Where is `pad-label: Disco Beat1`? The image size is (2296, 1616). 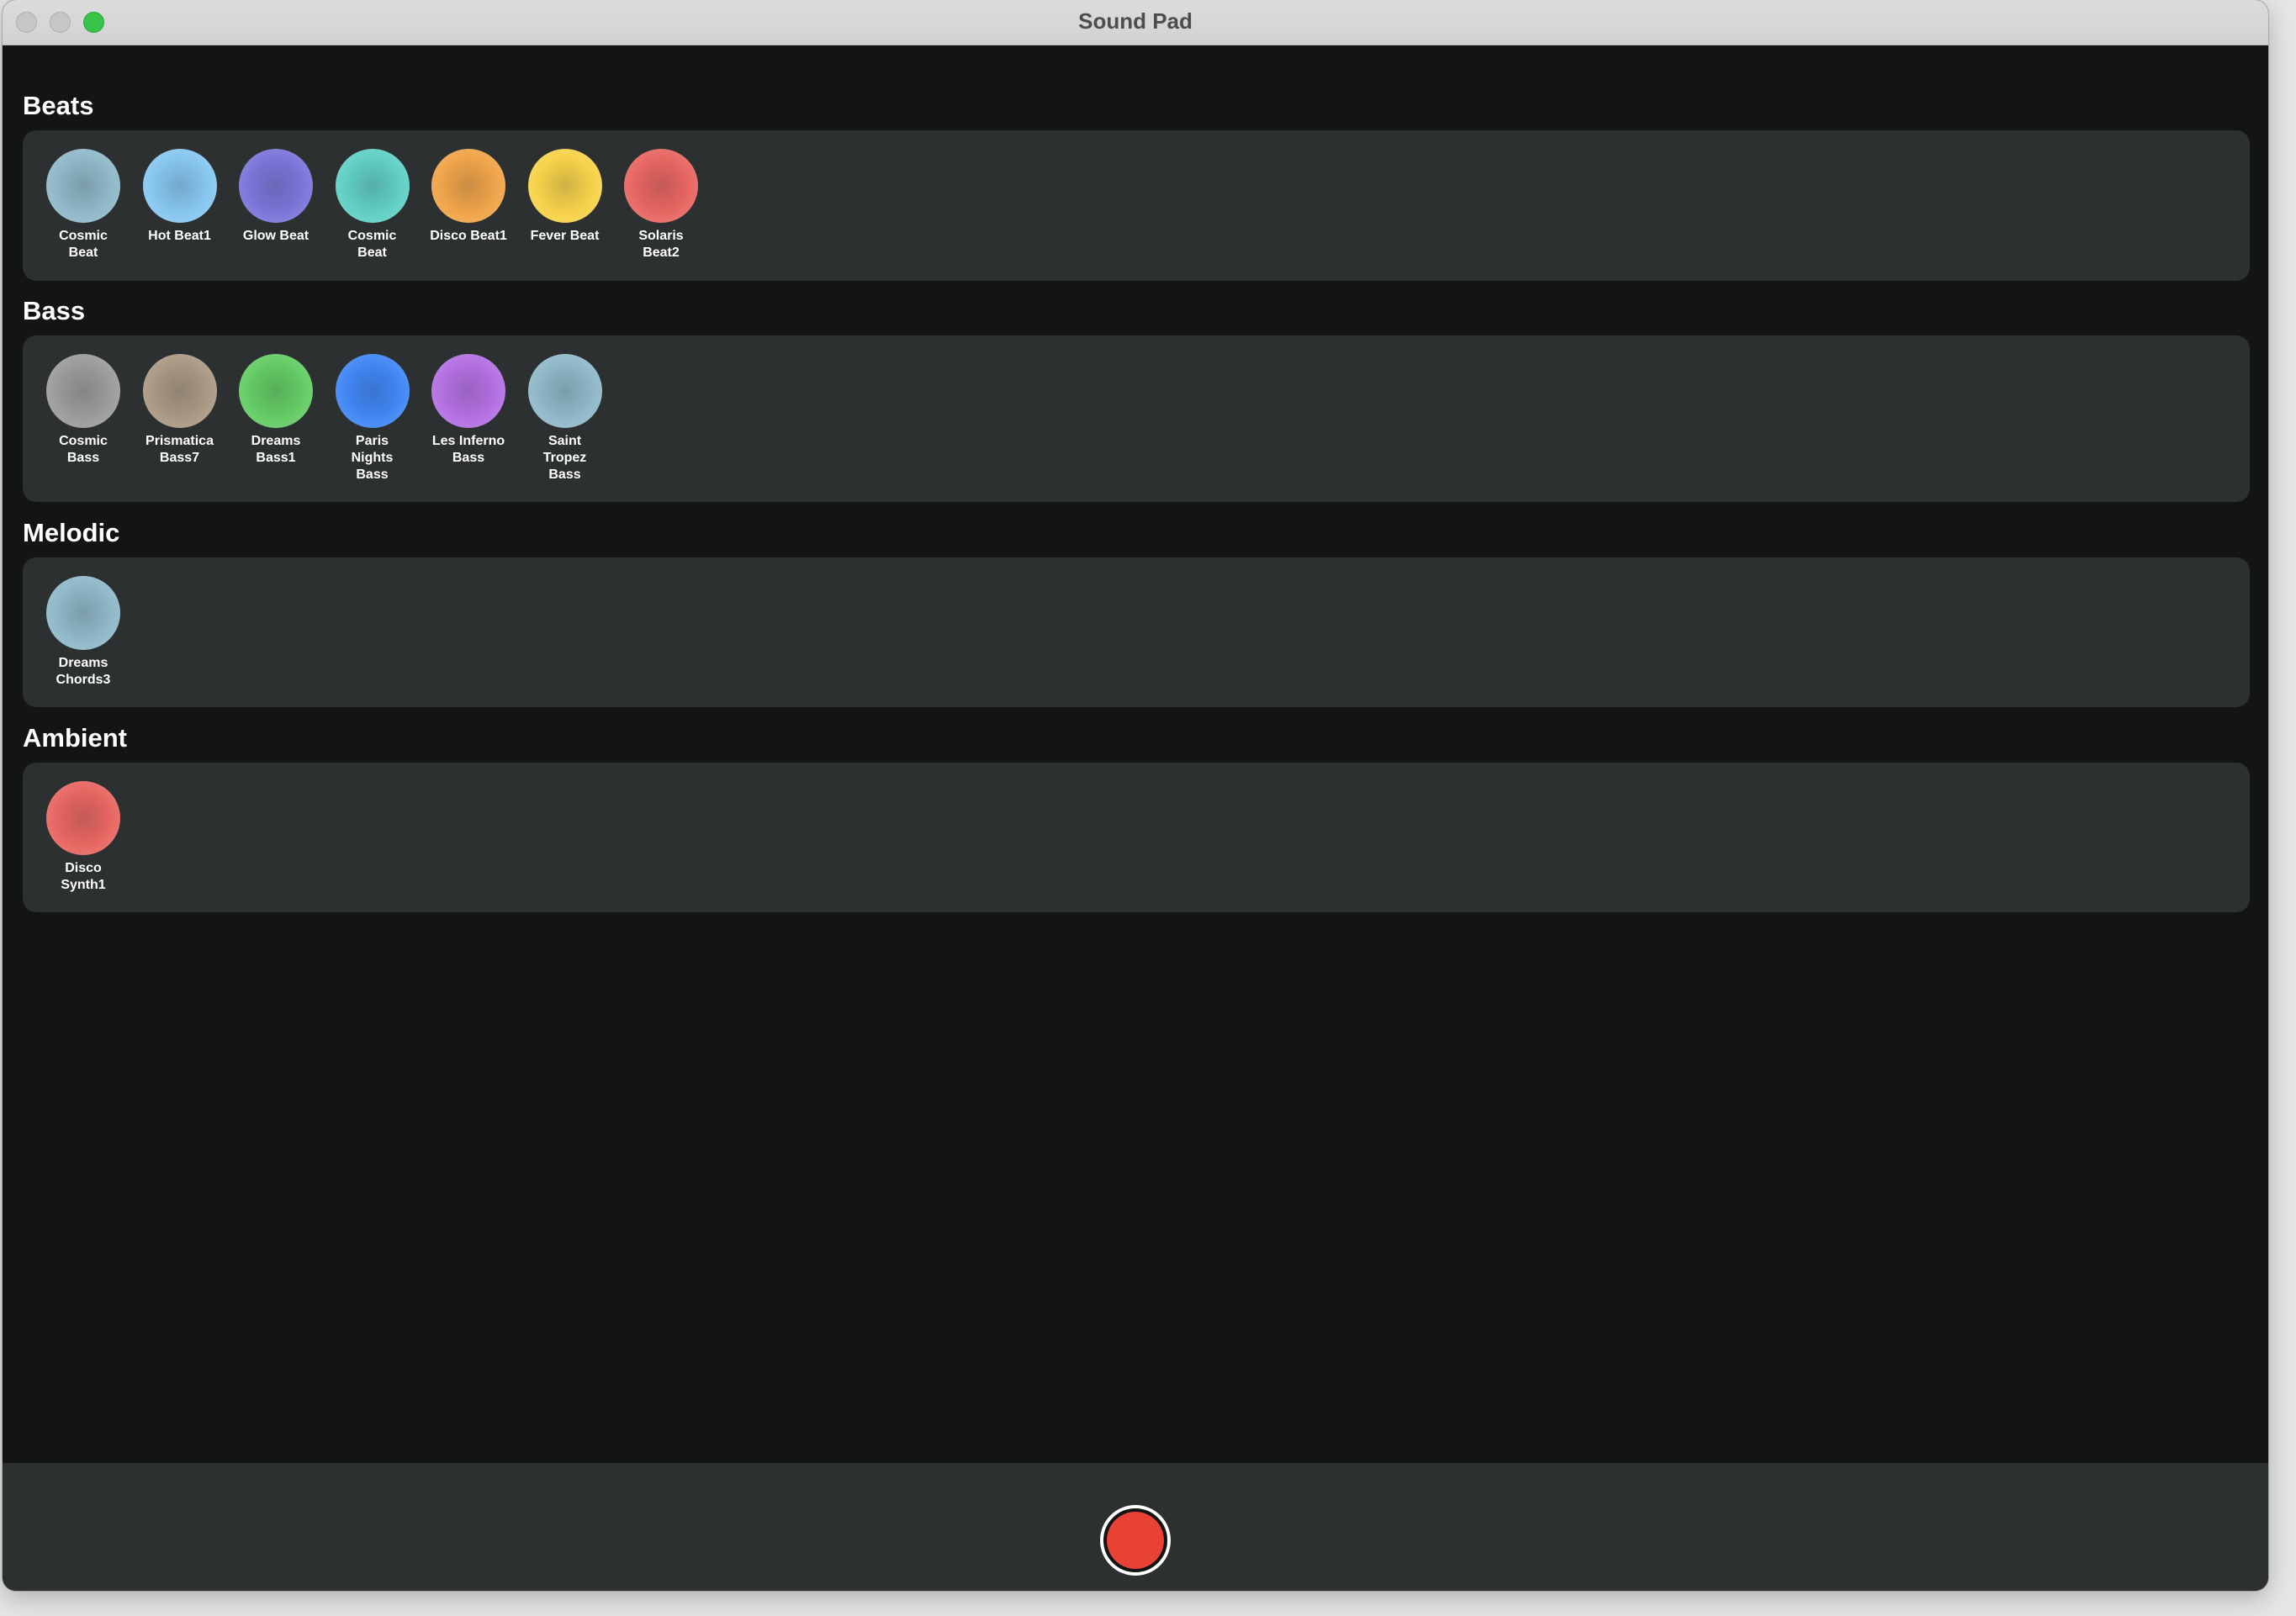 pad-label: Disco Beat1 is located at coordinates (468, 236).